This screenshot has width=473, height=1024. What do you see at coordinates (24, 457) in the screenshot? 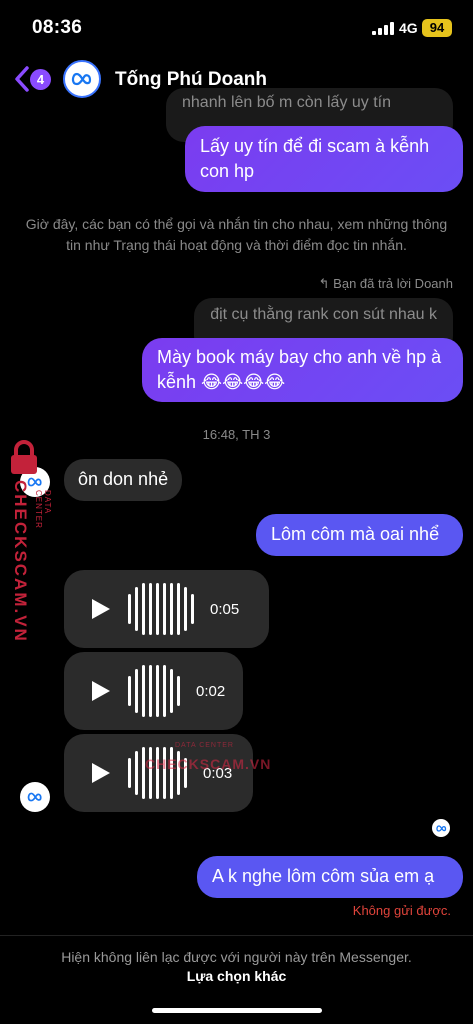
I see `lock-icon` at bounding box center [24, 457].